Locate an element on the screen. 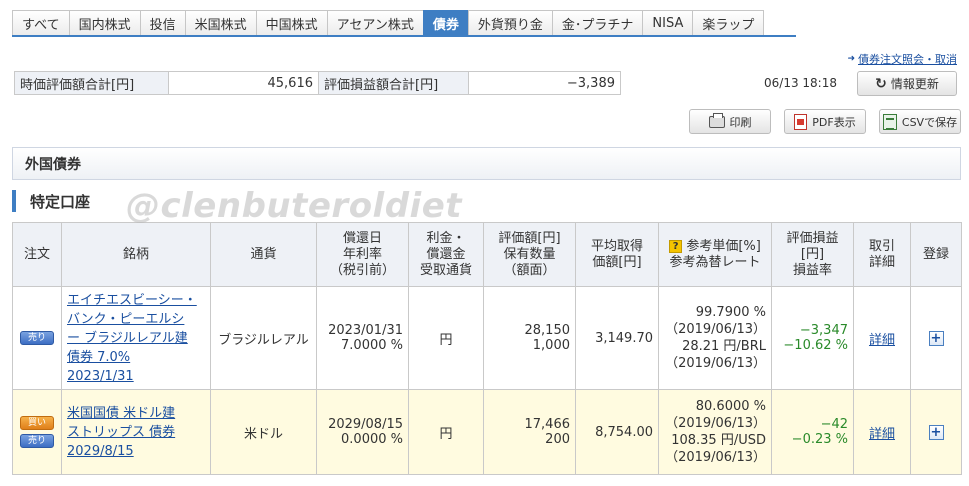 This screenshot has height=486, width=969. header-pl-line1: 評価損益 is located at coordinates (812, 238).